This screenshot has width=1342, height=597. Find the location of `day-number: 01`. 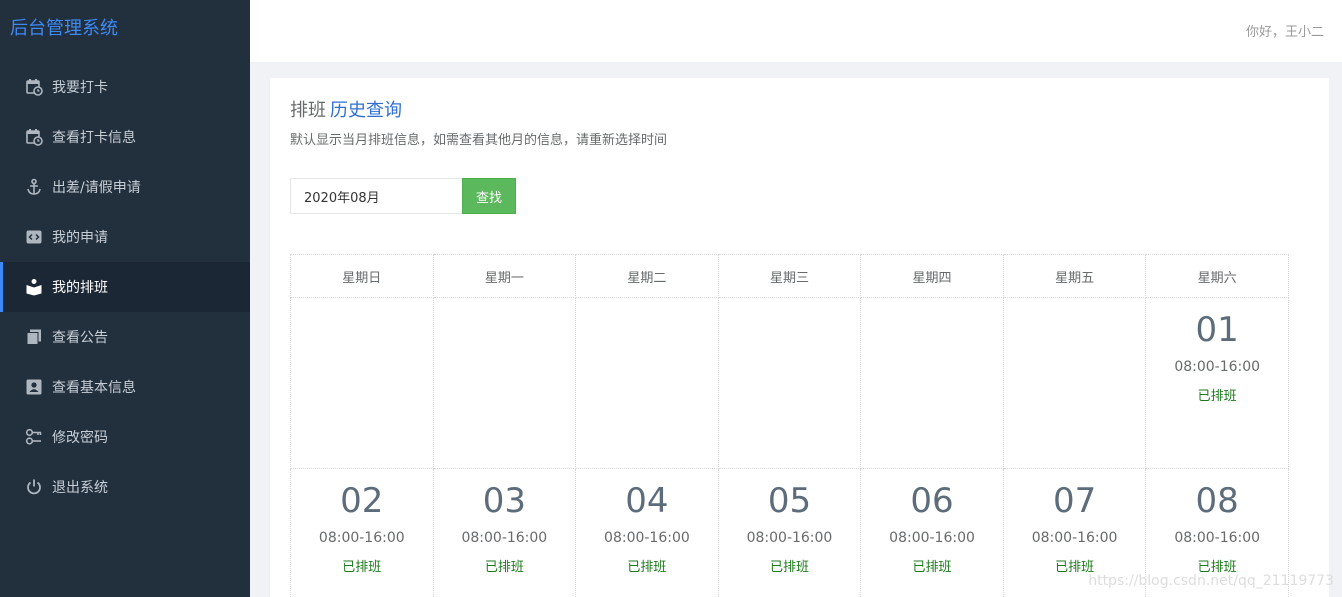

day-number: 01 is located at coordinates (1217, 330).